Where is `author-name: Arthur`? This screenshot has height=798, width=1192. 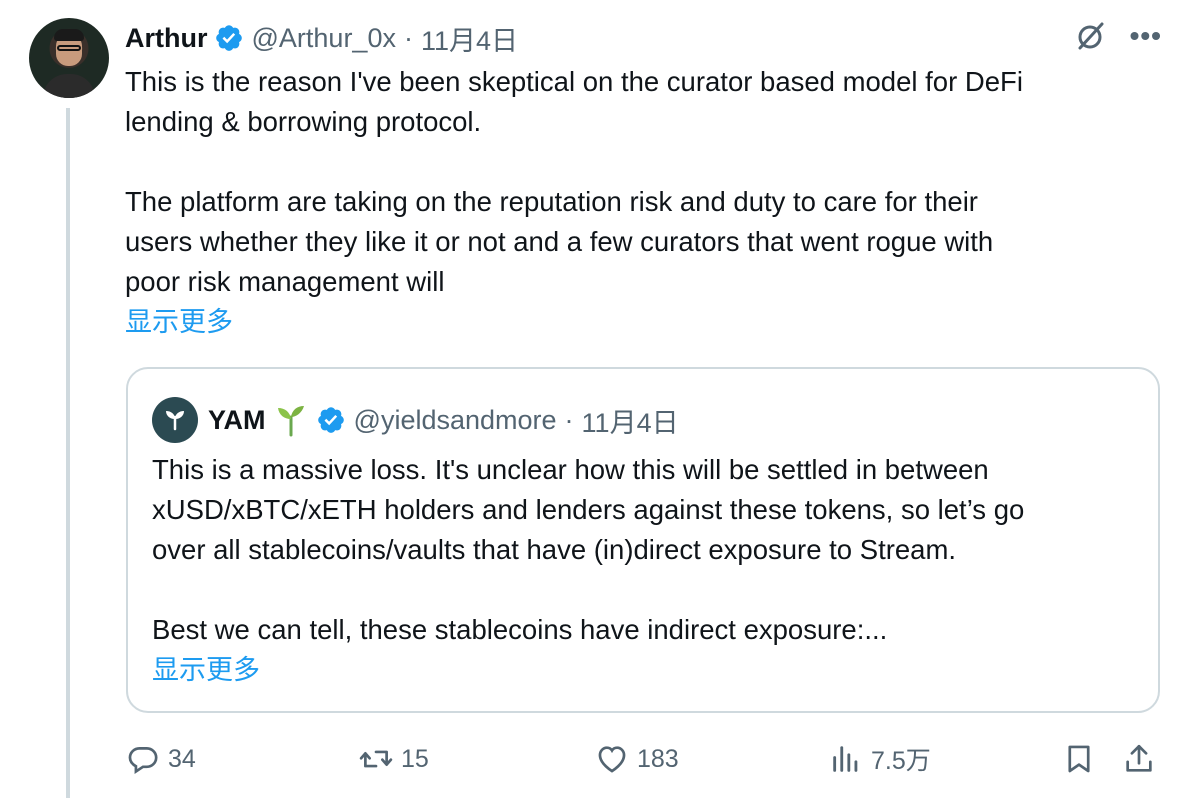 author-name: Arthur is located at coordinates (166, 38).